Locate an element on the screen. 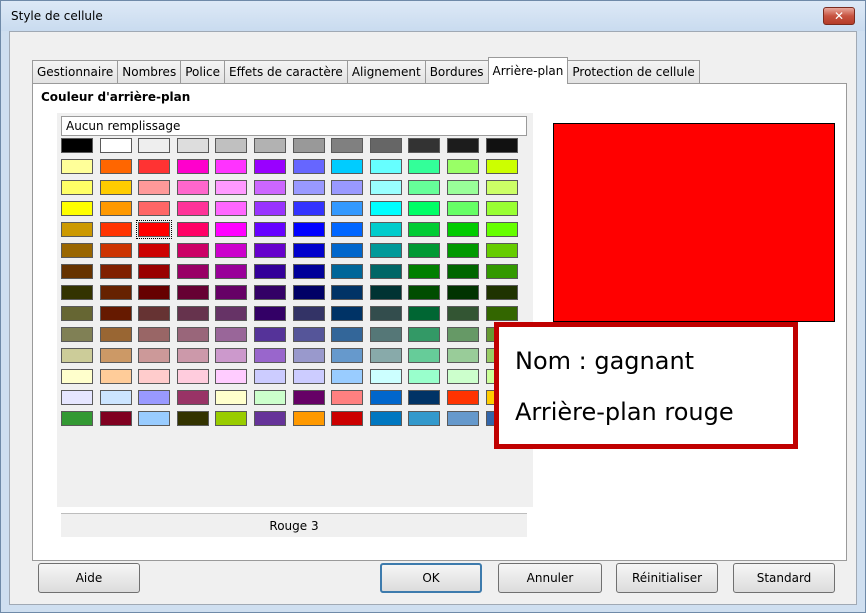 The height and width of the screenshot is (613, 866). title-bar: Style de cellule ✕ is located at coordinates (433, 16).